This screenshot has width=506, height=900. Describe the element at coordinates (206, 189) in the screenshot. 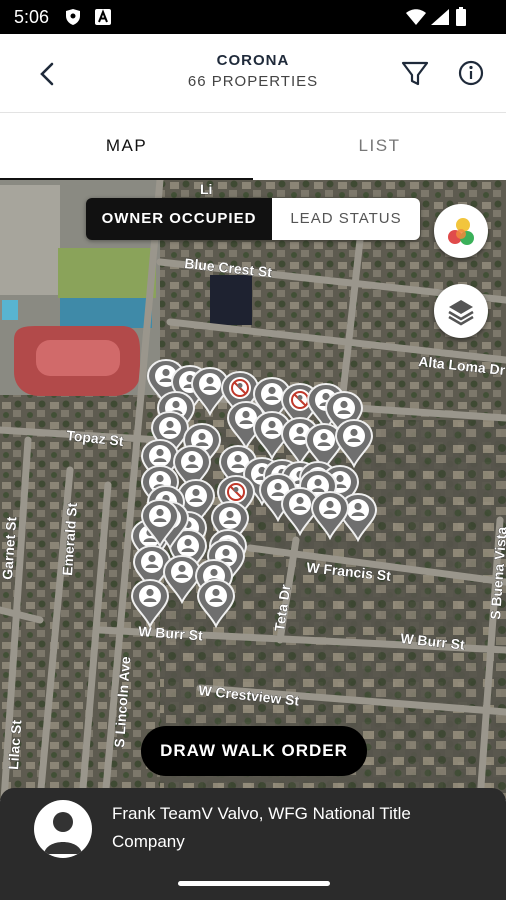

I see `street-label: Li` at that location.